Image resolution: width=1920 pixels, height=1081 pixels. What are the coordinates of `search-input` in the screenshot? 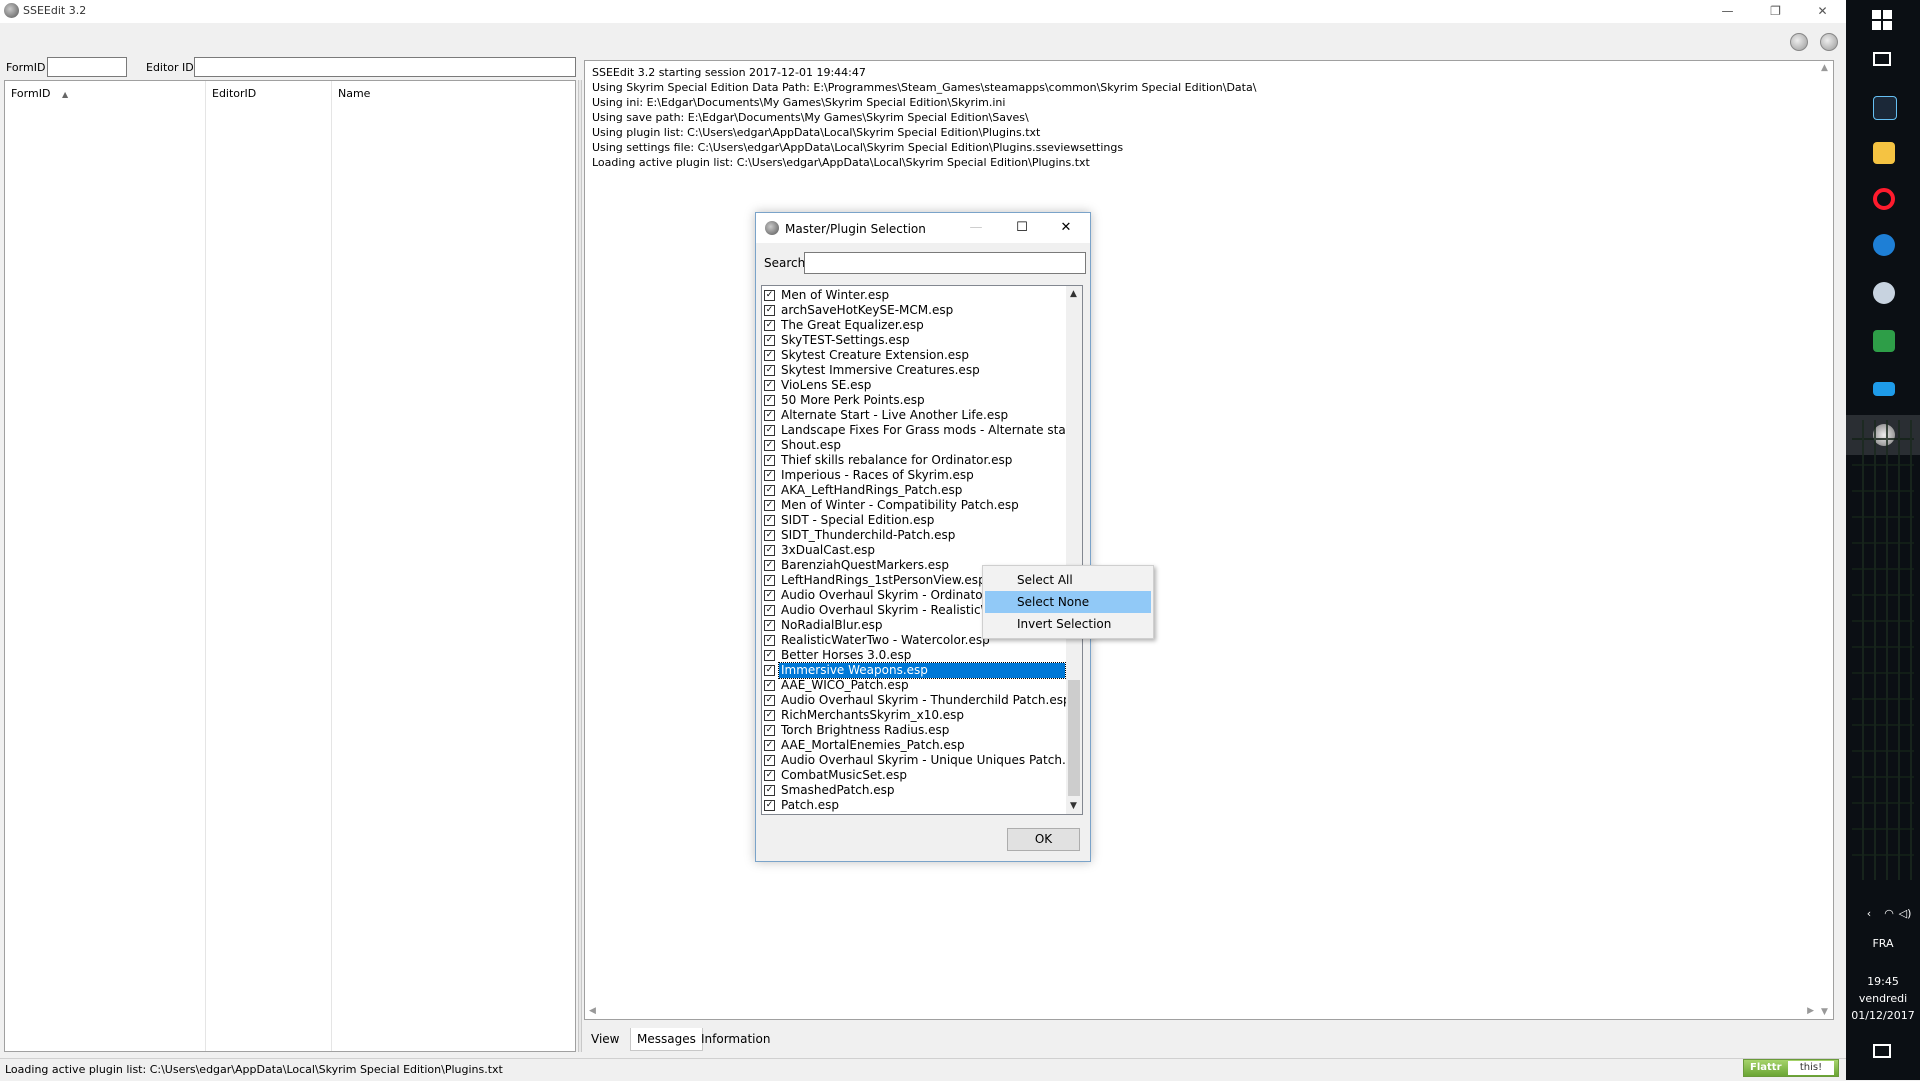 It's located at (945, 263).